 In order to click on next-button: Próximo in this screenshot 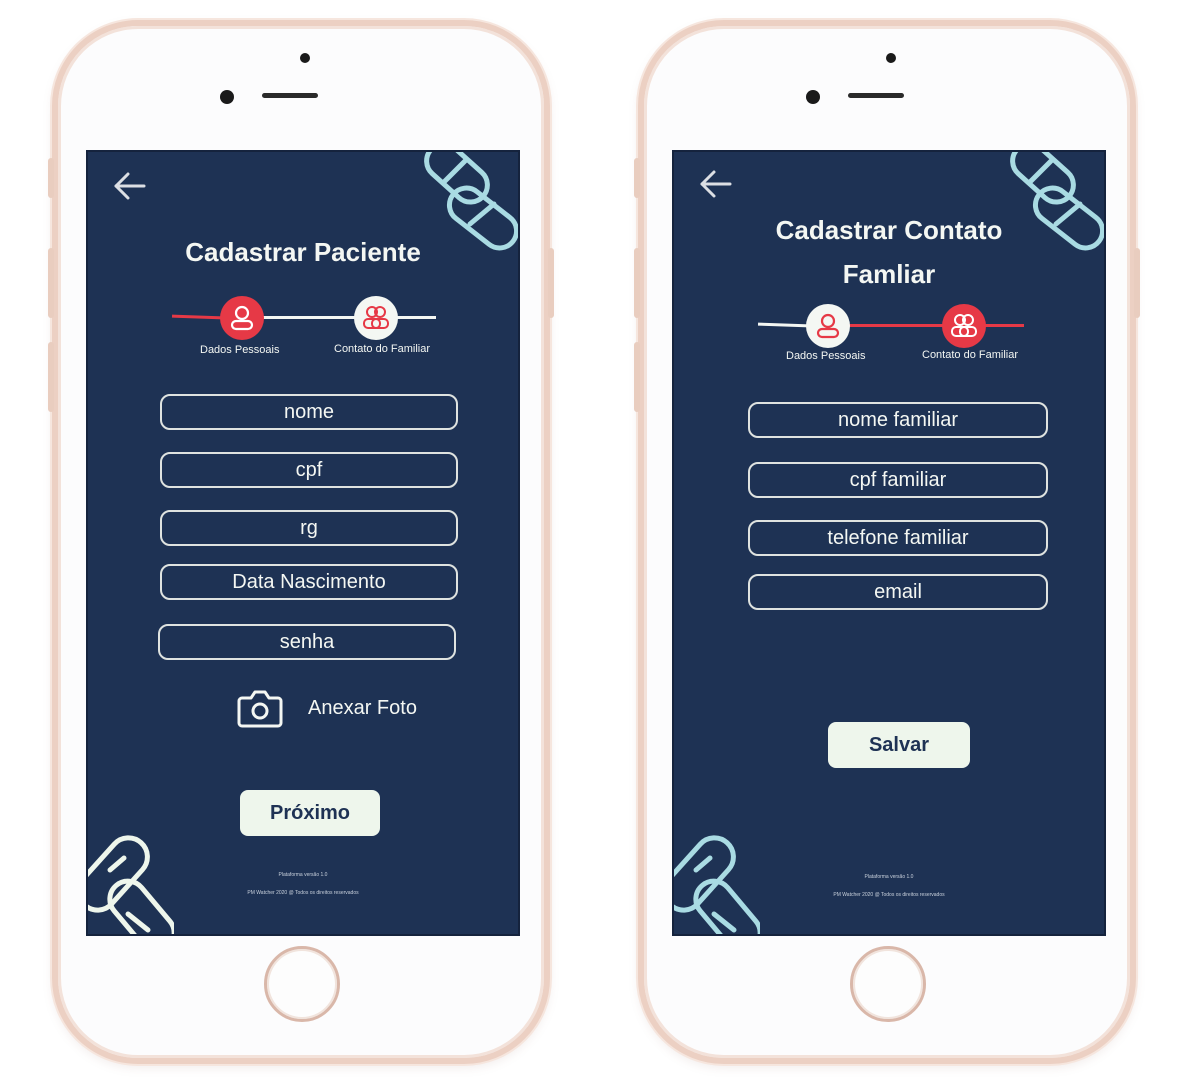, I will do `click(310, 813)`.